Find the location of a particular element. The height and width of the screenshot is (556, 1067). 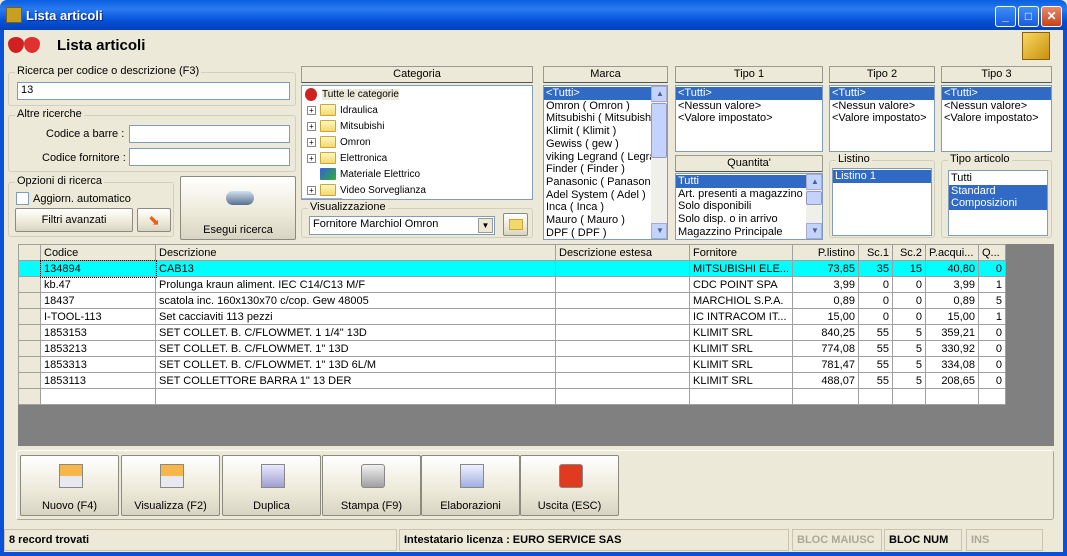

cell-p-listino: 3,99 is located at coordinates (825, 284).